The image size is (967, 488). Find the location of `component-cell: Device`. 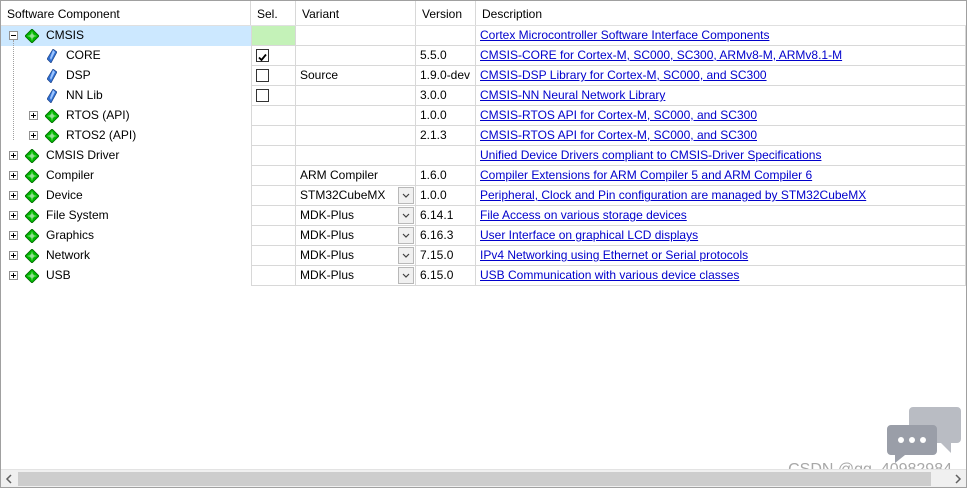

component-cell: Device is located at coordinates (126, 196).